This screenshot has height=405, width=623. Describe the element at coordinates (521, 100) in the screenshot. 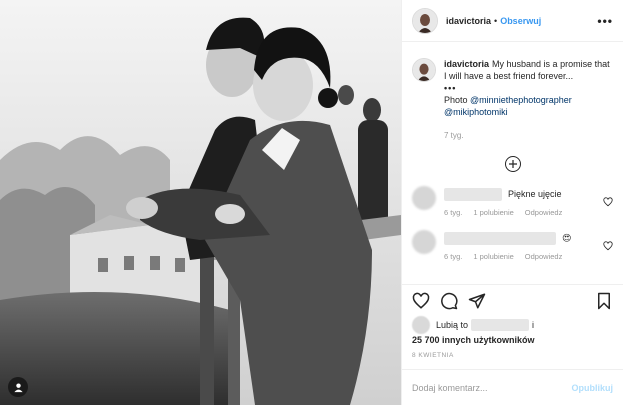

I see `mention-link: @minniethephotographer` at that location.